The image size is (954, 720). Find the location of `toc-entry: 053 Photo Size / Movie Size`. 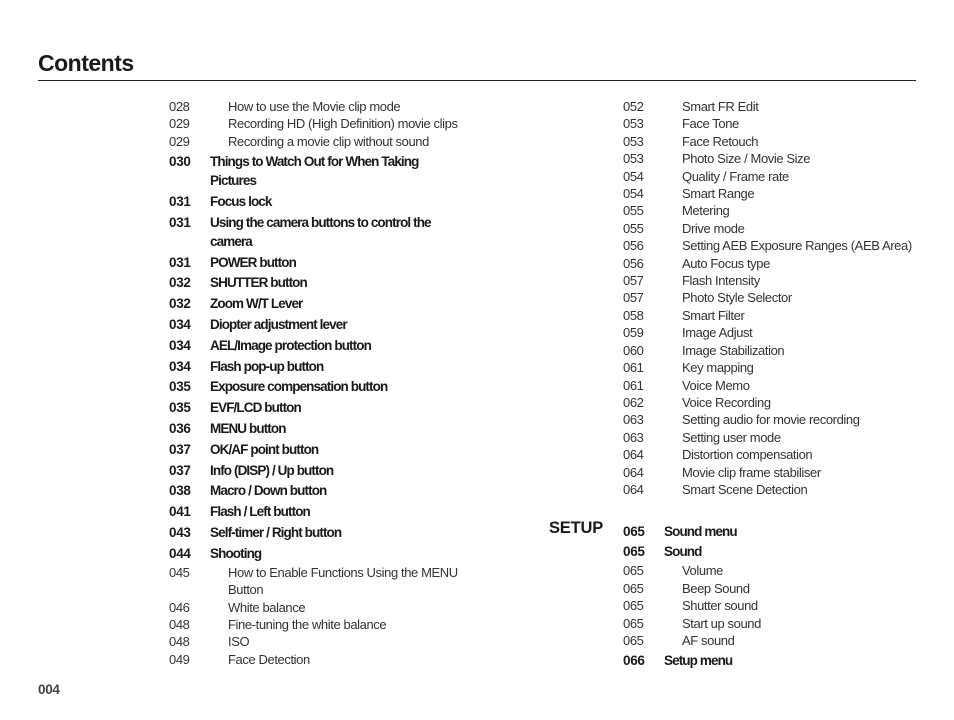

toc-entry: 053 Photo Size / Movie Size is located at coordinates (778, 158).